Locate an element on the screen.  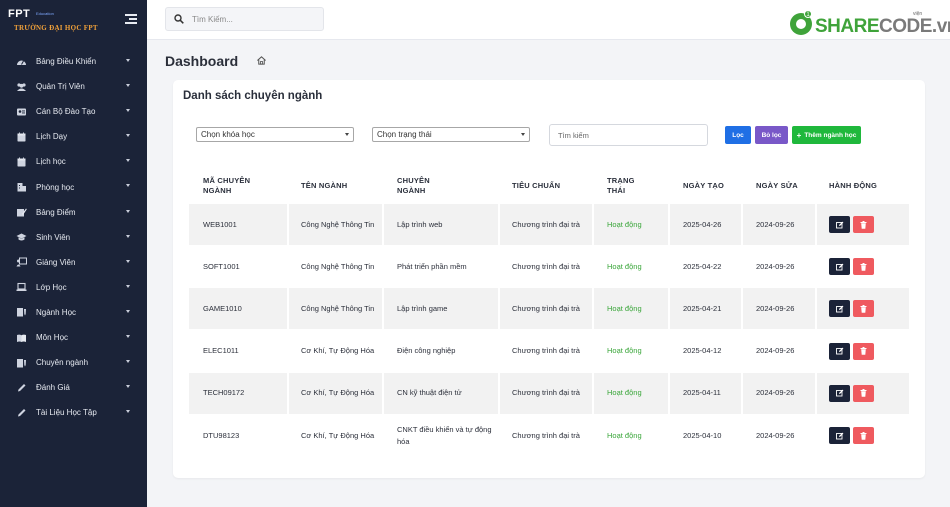
sidebar-item-lop-hoc: Lớp Học is located at coordinates (73, 287).